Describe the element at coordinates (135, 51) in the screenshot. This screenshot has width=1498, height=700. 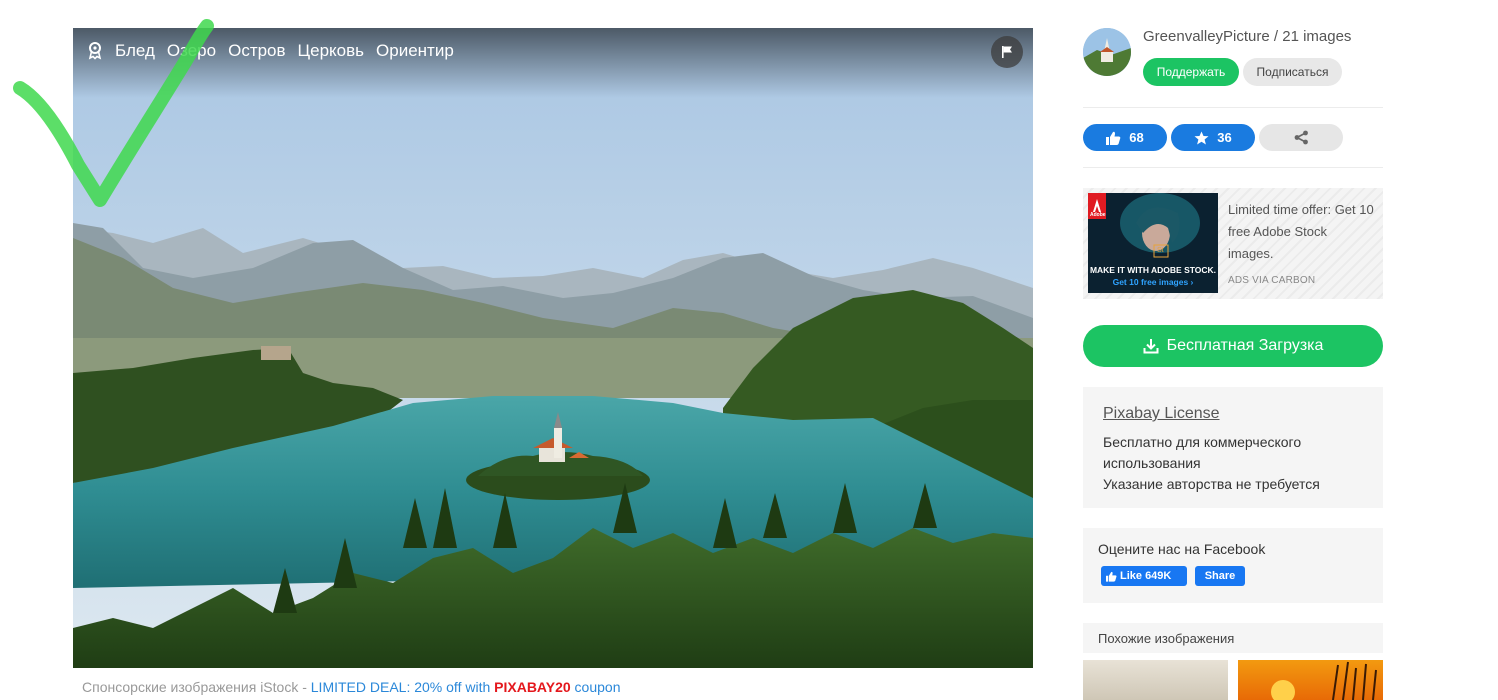
I see `tag-bled: Блед` at that location.